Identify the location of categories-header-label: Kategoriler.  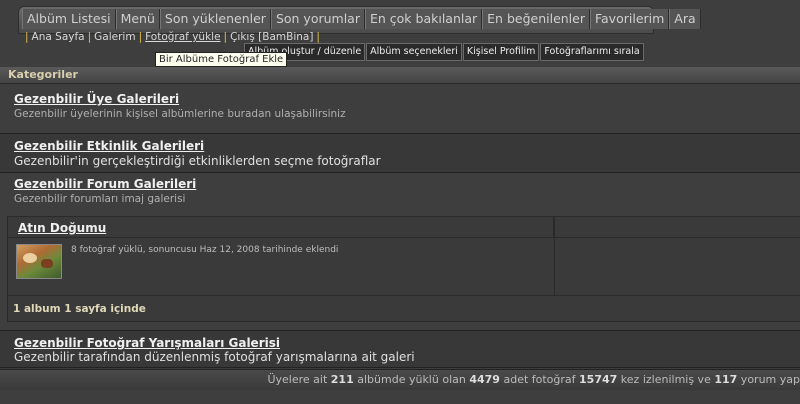
(43, 74).